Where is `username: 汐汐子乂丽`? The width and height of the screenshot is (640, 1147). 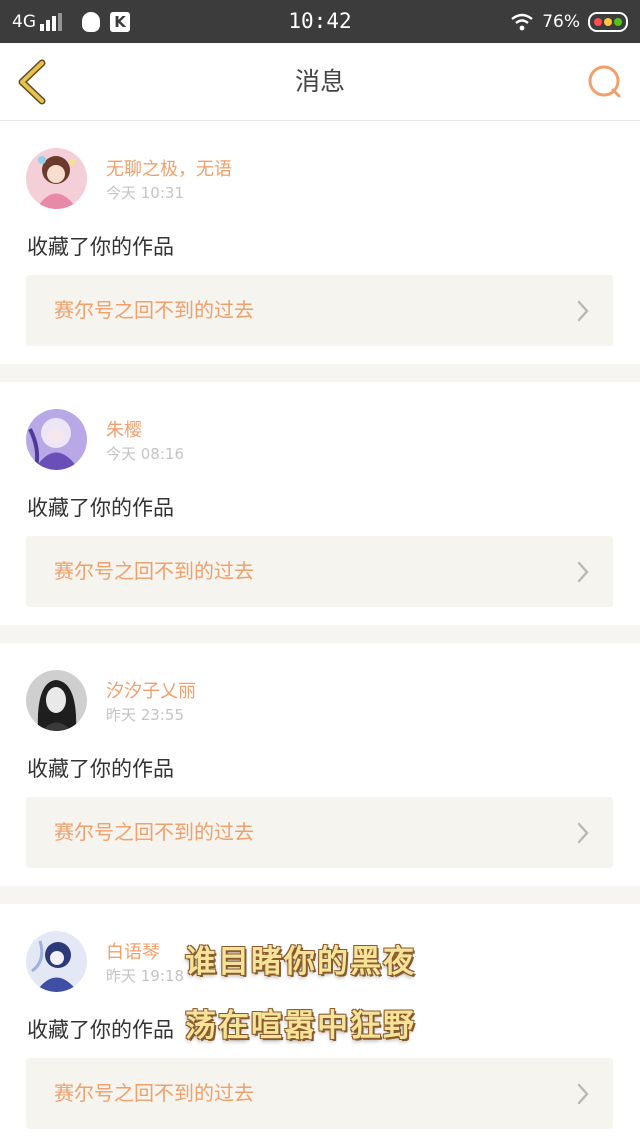
username: 汐汐子乂丽 is located at coordinates (151, 690).